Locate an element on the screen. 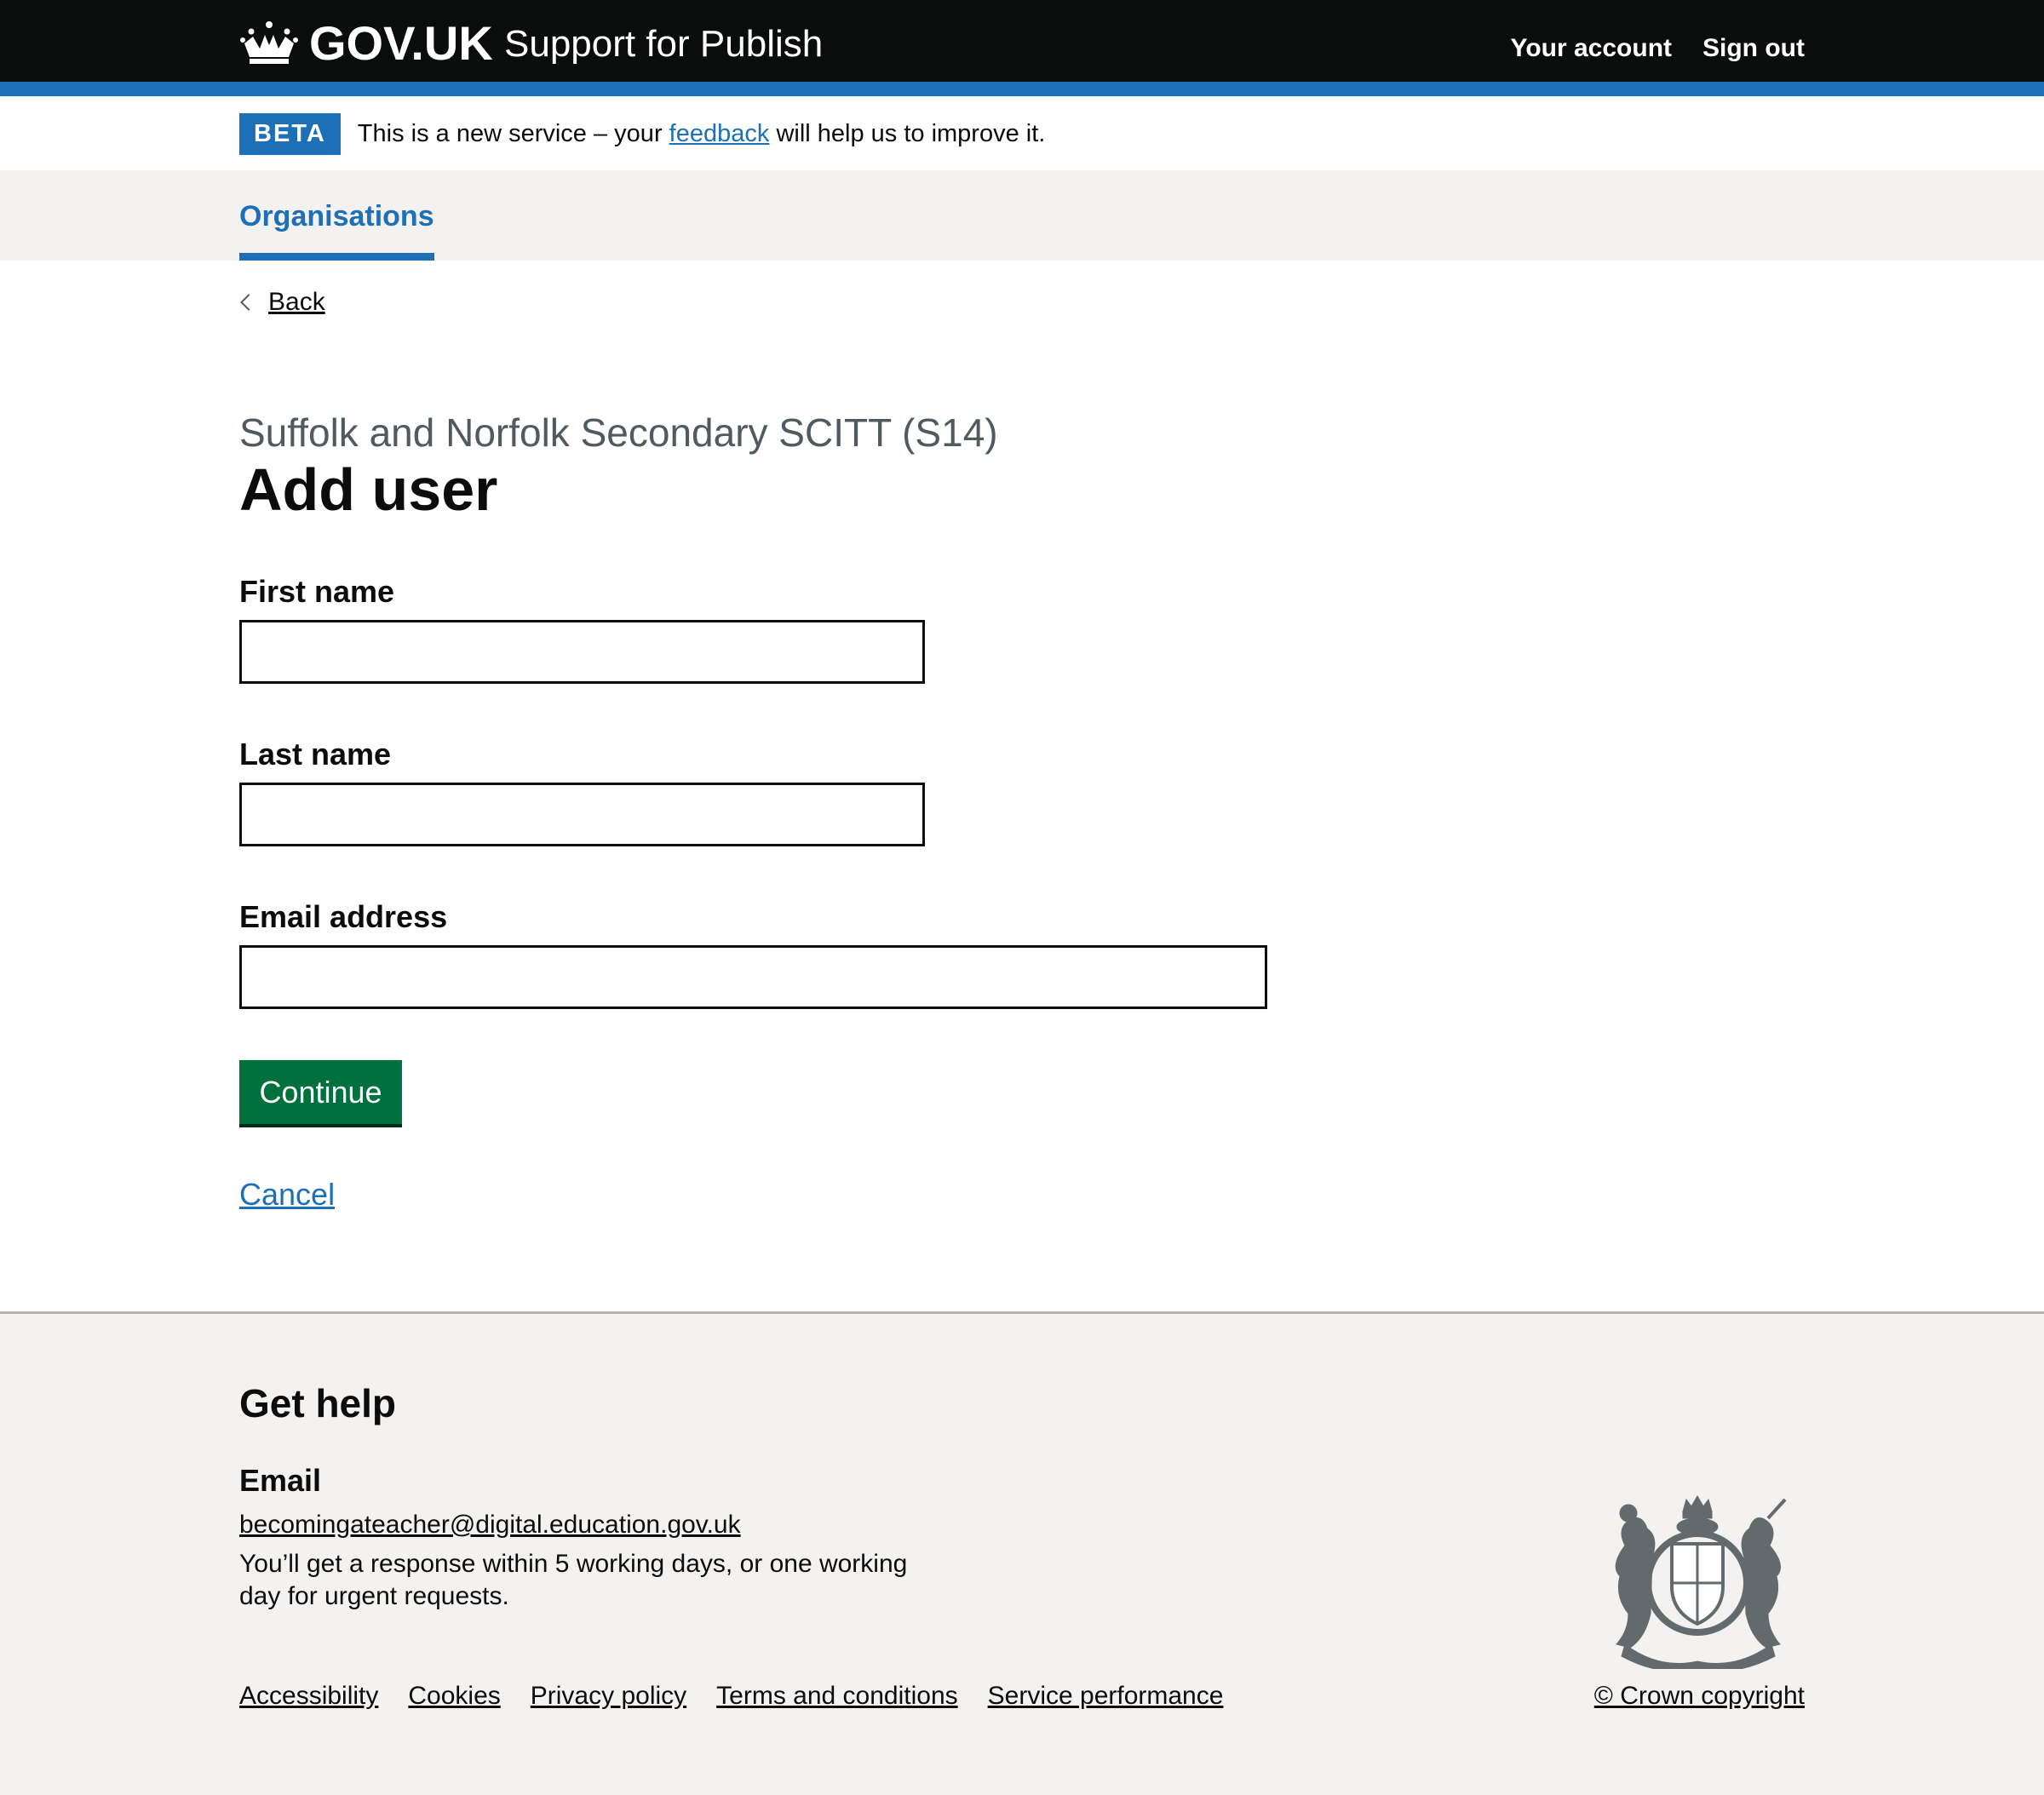  cancel-link: Cancel is located at coordinates (287, 1194).